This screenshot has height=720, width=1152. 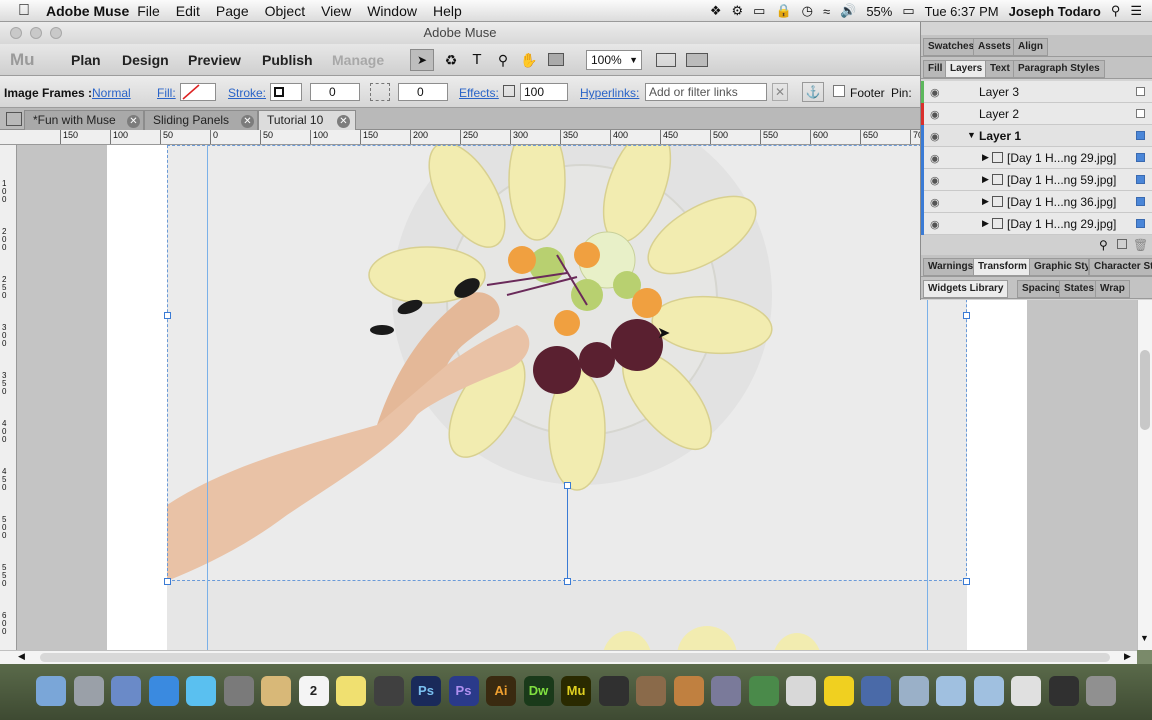 I want to click on layer-row-item: ◉ ▶ [Day 1 H...ng 59.jpg], so click(x=1036, y=180).